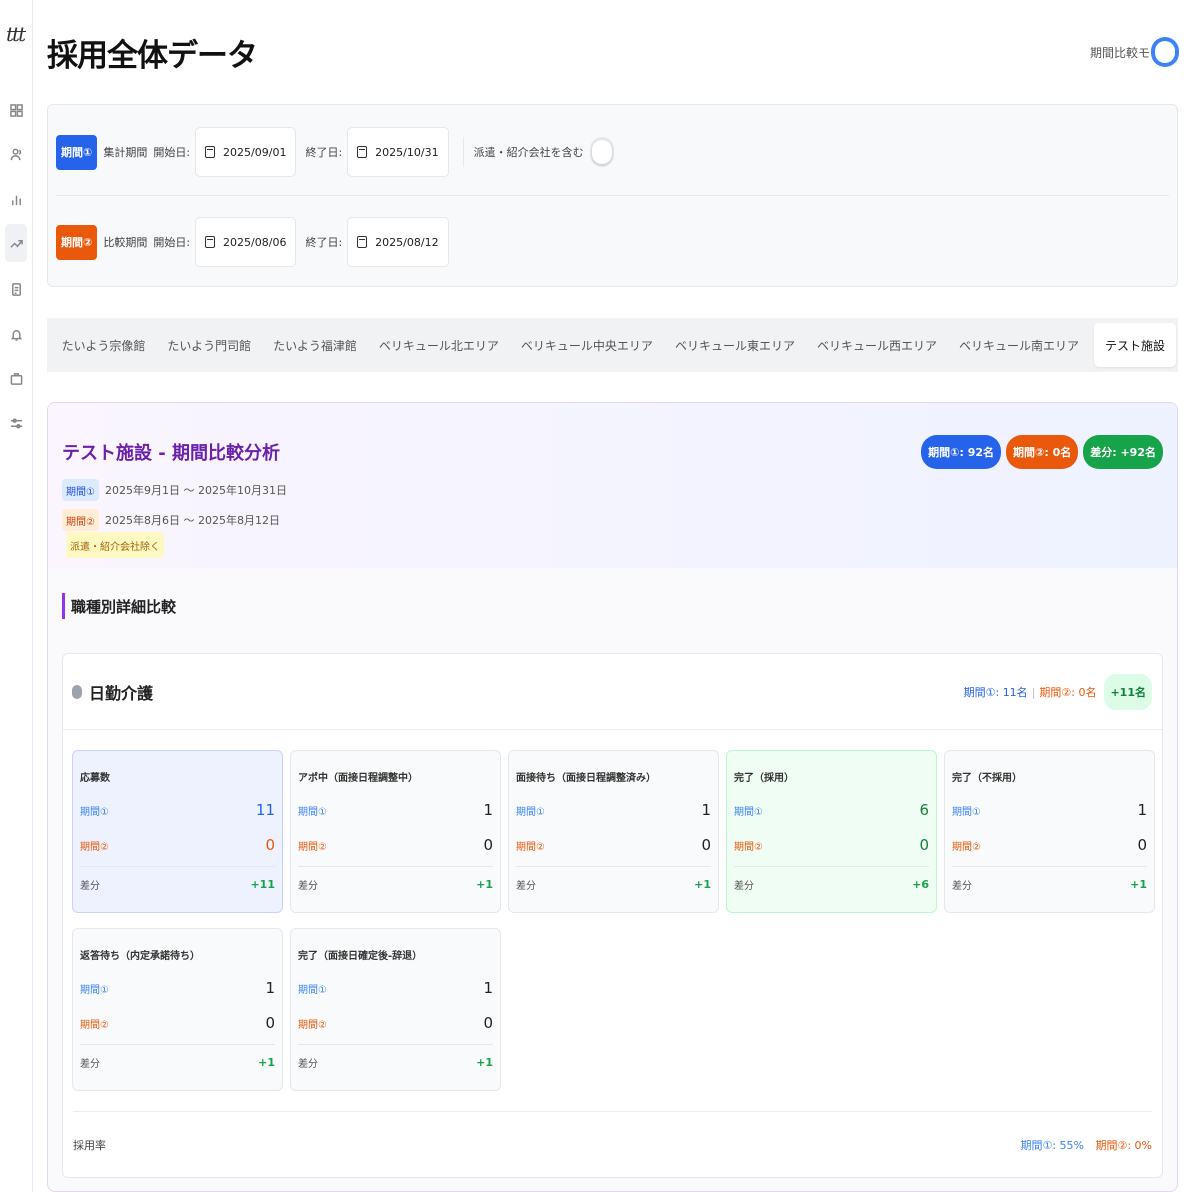 The height and width of the screenshot is (1192, 1192). I want to click on tab-facility: ベリキュール南エリア, so click(1019, 345).